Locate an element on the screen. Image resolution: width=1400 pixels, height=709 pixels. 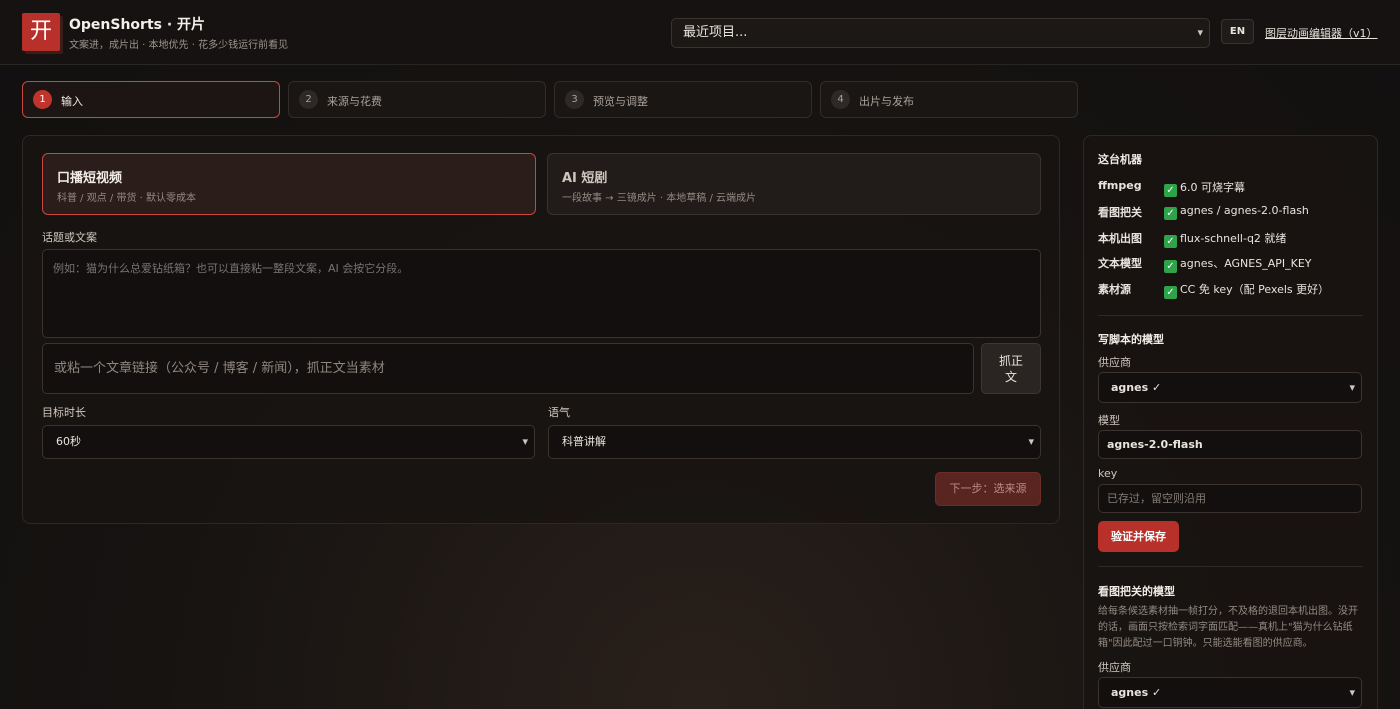
step-number: 4 is located at coordinates (840, 99).